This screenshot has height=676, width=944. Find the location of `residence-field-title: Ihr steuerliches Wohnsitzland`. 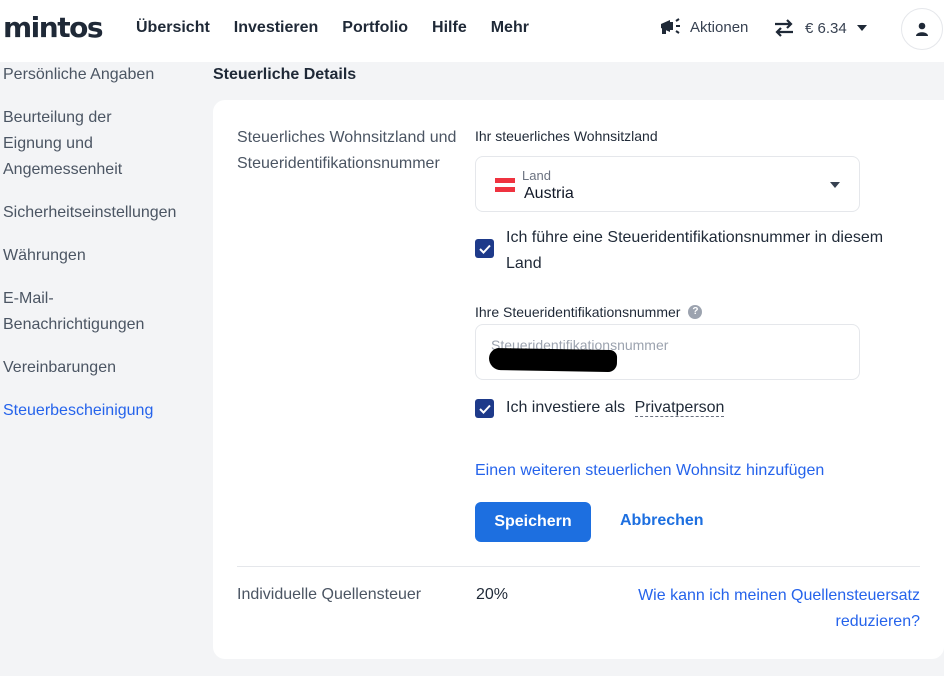

residence-field-title: Ihr steuerliches Wohnsitzland is located at coordinates (566, 136).